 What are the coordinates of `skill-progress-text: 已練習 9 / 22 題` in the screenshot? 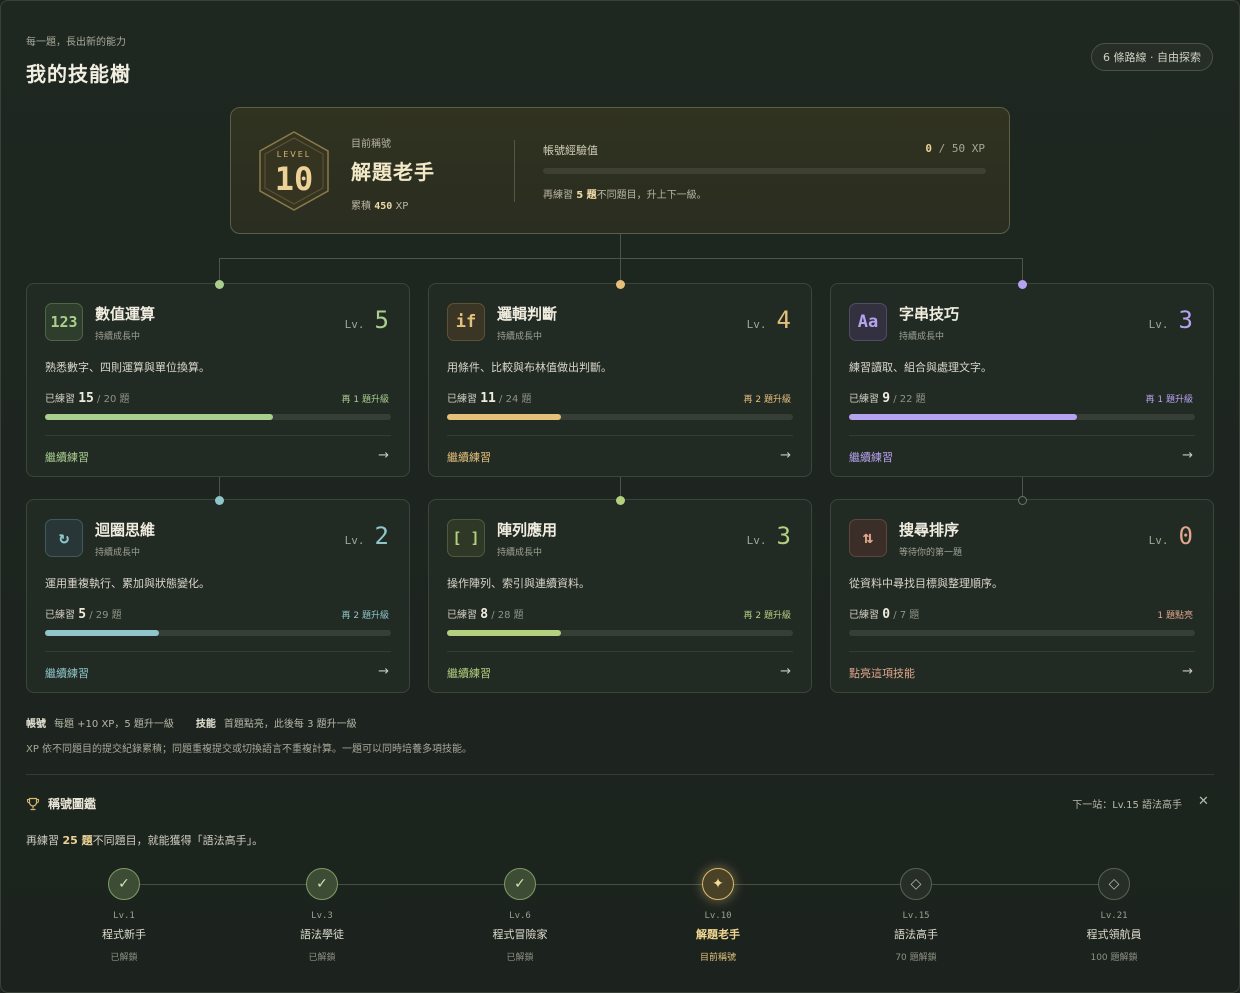 It's located at (887, 398).